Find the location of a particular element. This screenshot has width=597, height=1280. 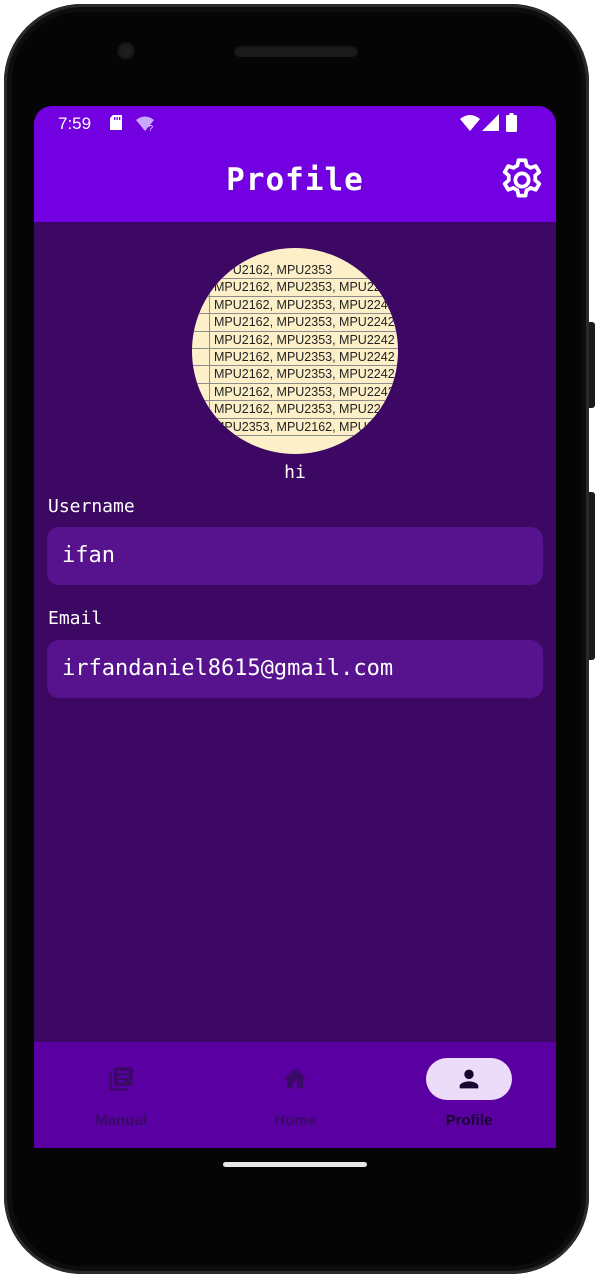

front-camera is located at coordinates (126, 51).